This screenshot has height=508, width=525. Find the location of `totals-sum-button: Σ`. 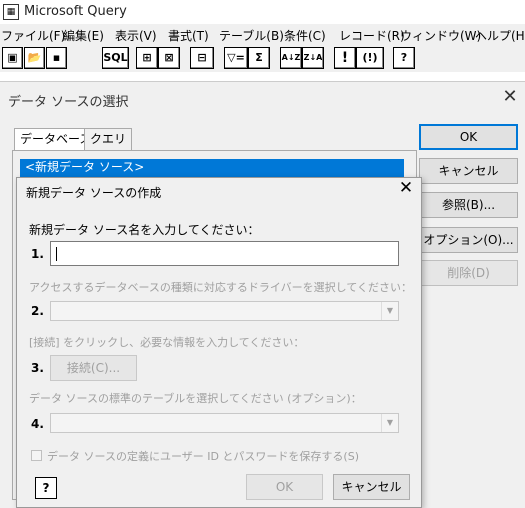

totals-sum-button: Σ is located at coordinates (259, 58).